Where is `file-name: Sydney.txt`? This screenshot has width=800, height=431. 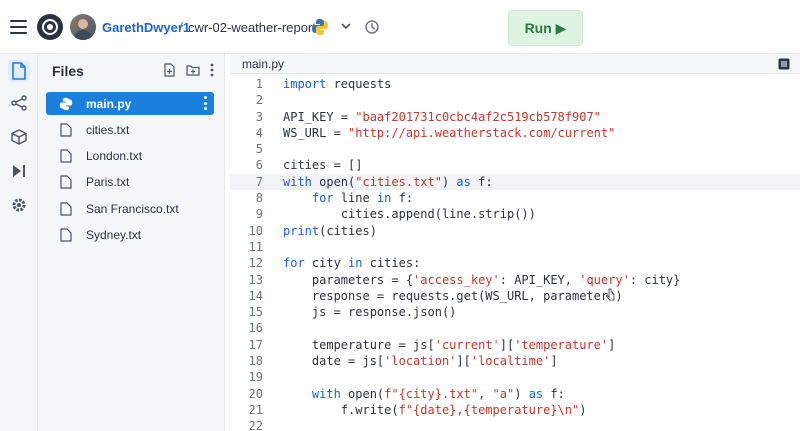
file-name: Sydney.txt is located at coordinates (114, 234).